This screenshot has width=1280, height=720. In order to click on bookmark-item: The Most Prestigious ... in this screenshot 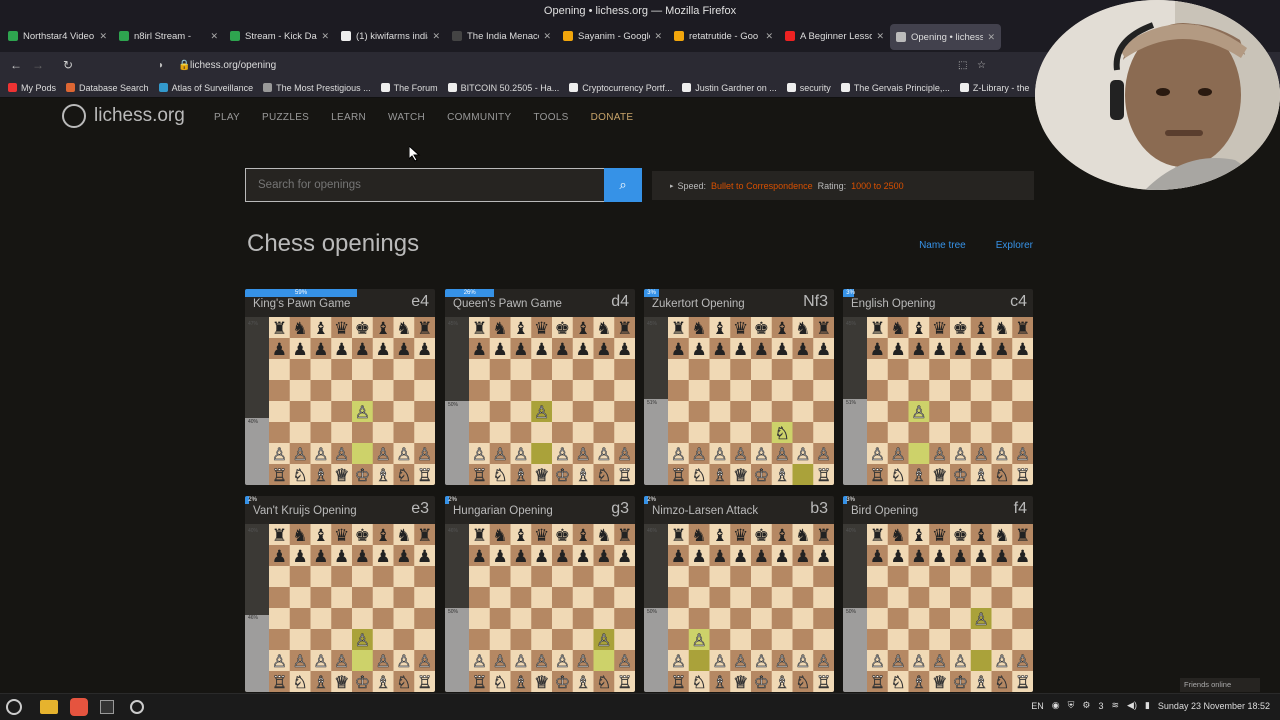, I will do `click(317, 88)`.